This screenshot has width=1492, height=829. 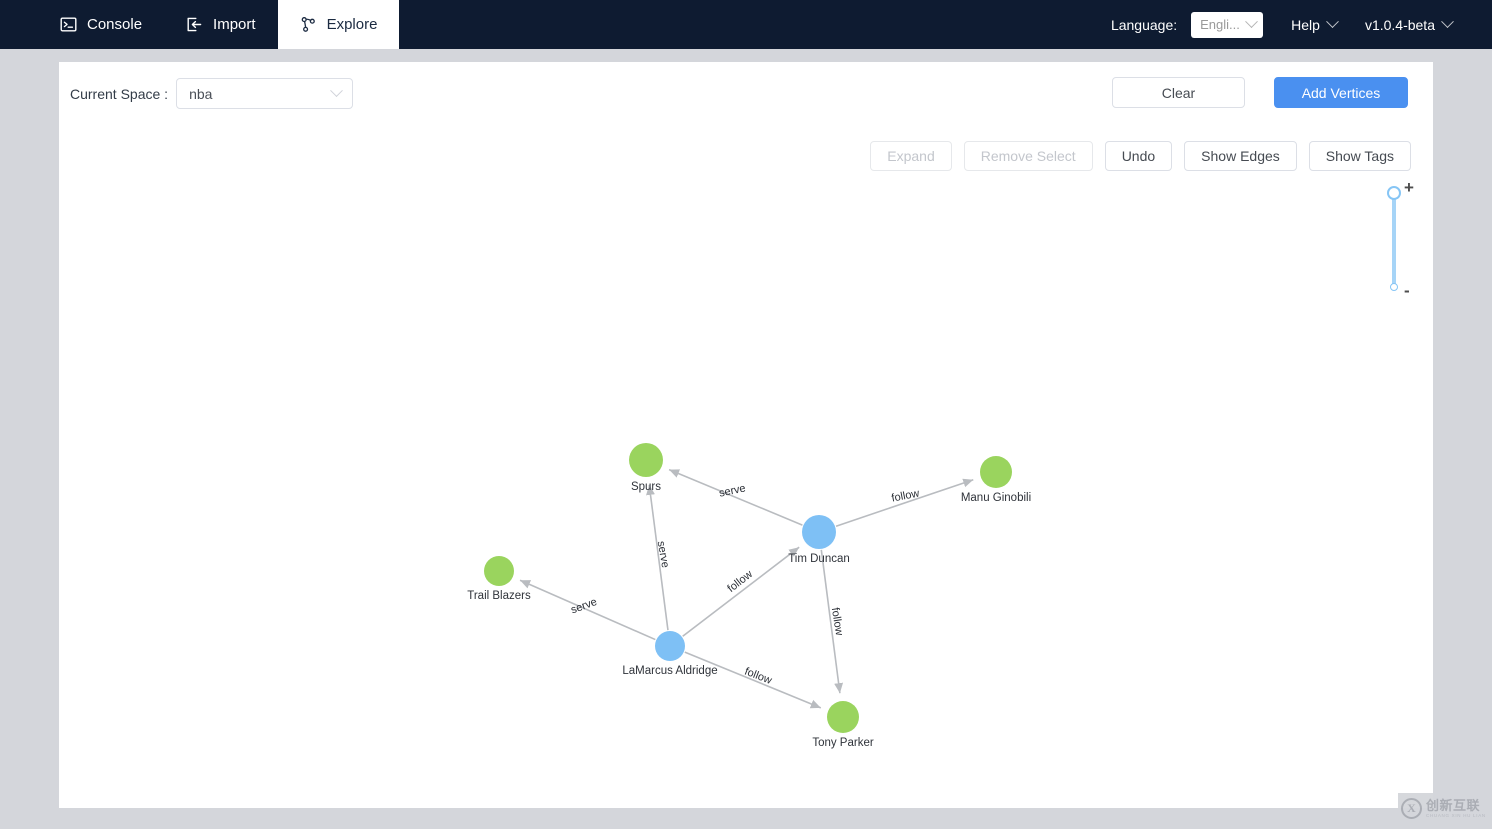 I want to click on add-vertices-button: Add Vertices, so click(x=1341, y=92).